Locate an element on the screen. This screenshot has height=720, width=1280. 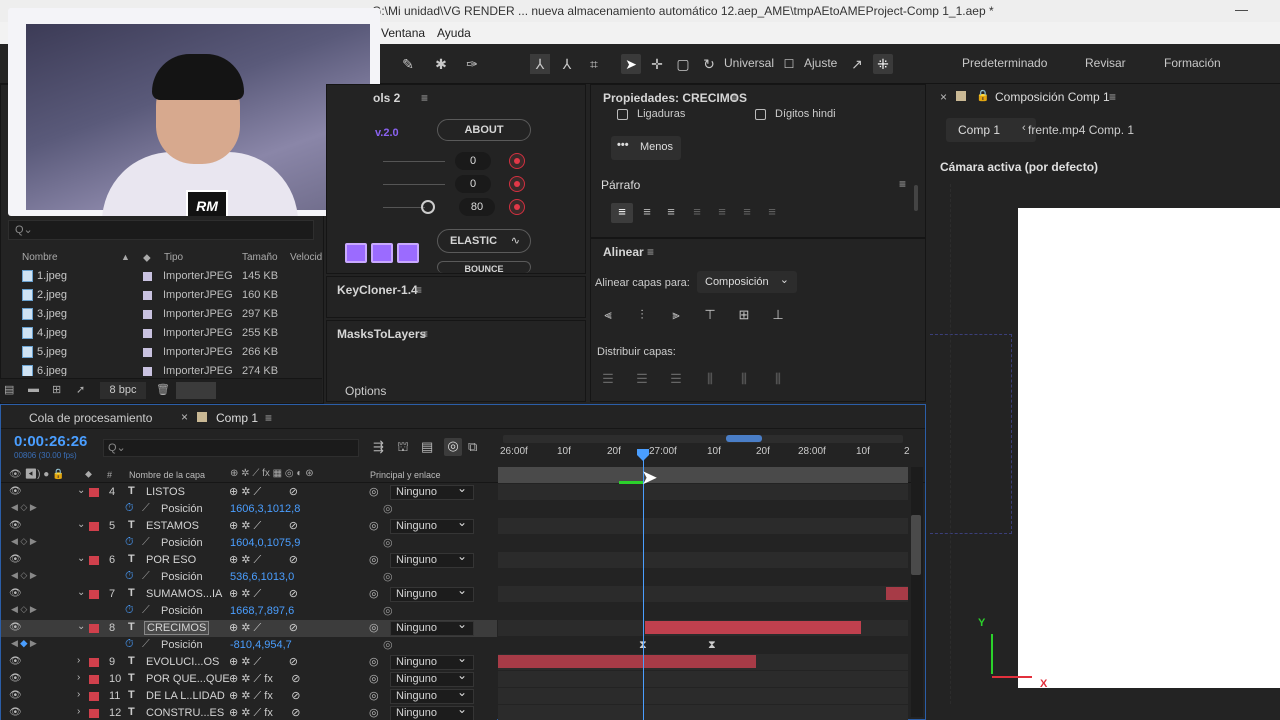
property-row: ◀ ◇ ▶ ⏱ ⟋ Posición 536,6,1013,0 ◎ is located at coordinates (249, 577).